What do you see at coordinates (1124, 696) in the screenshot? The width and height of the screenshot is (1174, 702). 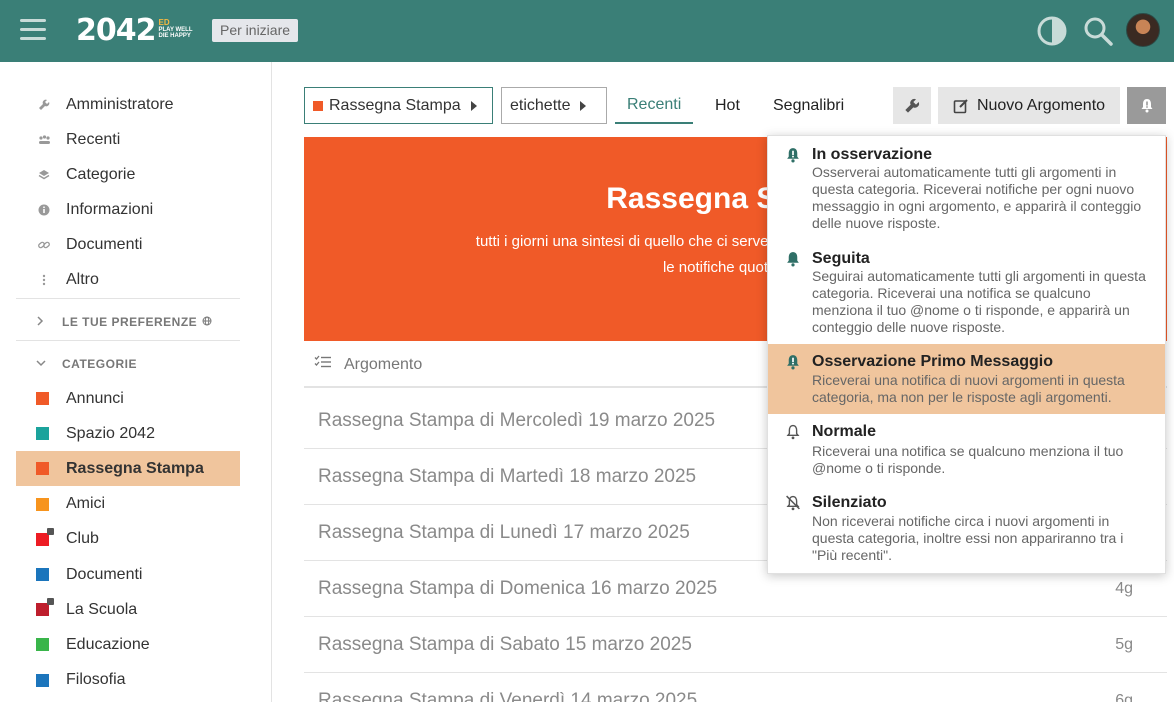 I see `topic-age: 6g` at bounding box center [1124, 696].